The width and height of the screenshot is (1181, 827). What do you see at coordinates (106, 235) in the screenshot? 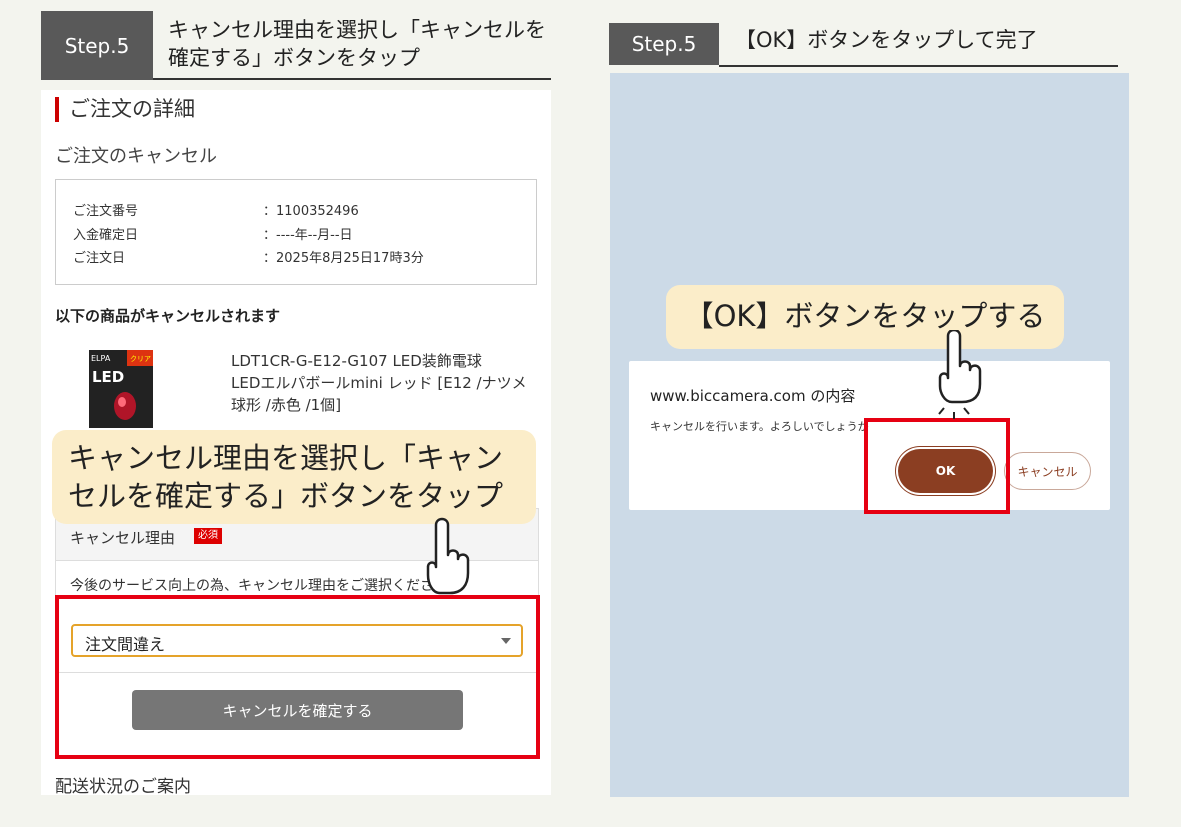
I see `payment-date-label: 入金確定日` at bounding box center [106, 235].